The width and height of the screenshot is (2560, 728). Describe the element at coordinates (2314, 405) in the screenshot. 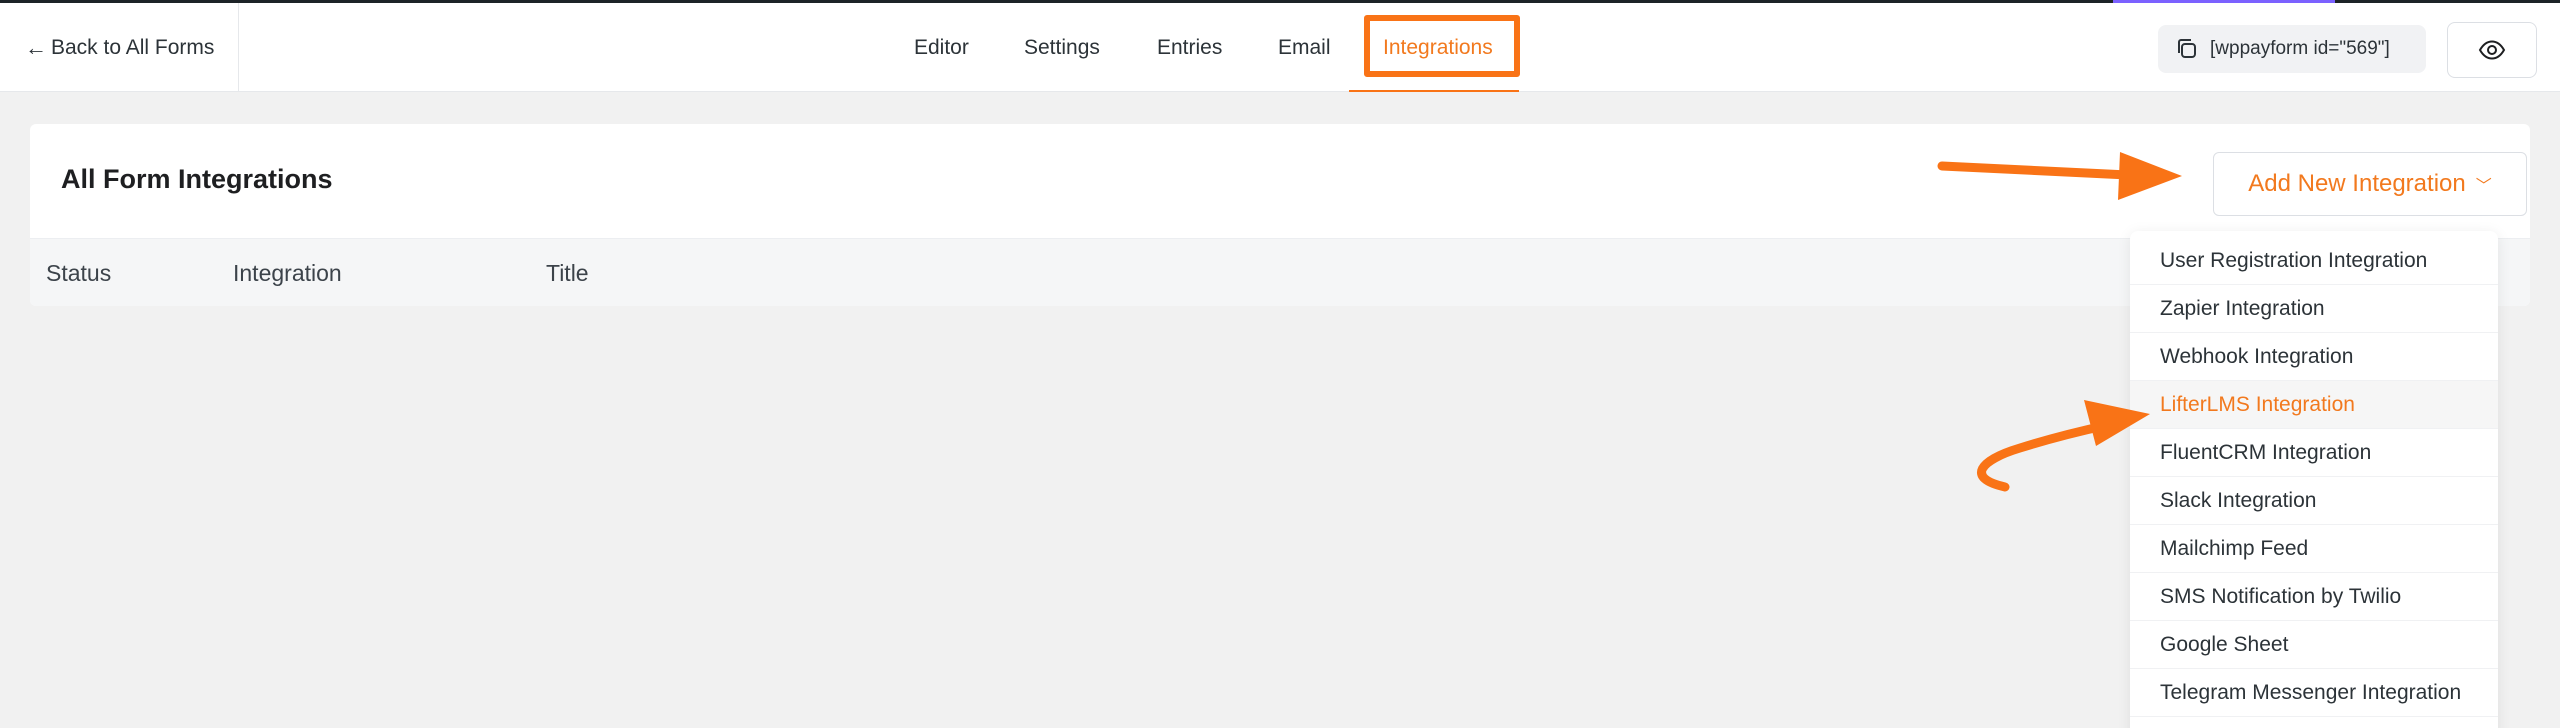

I see `menu-item-lifterlms: LifterLMS Integration` at that location.